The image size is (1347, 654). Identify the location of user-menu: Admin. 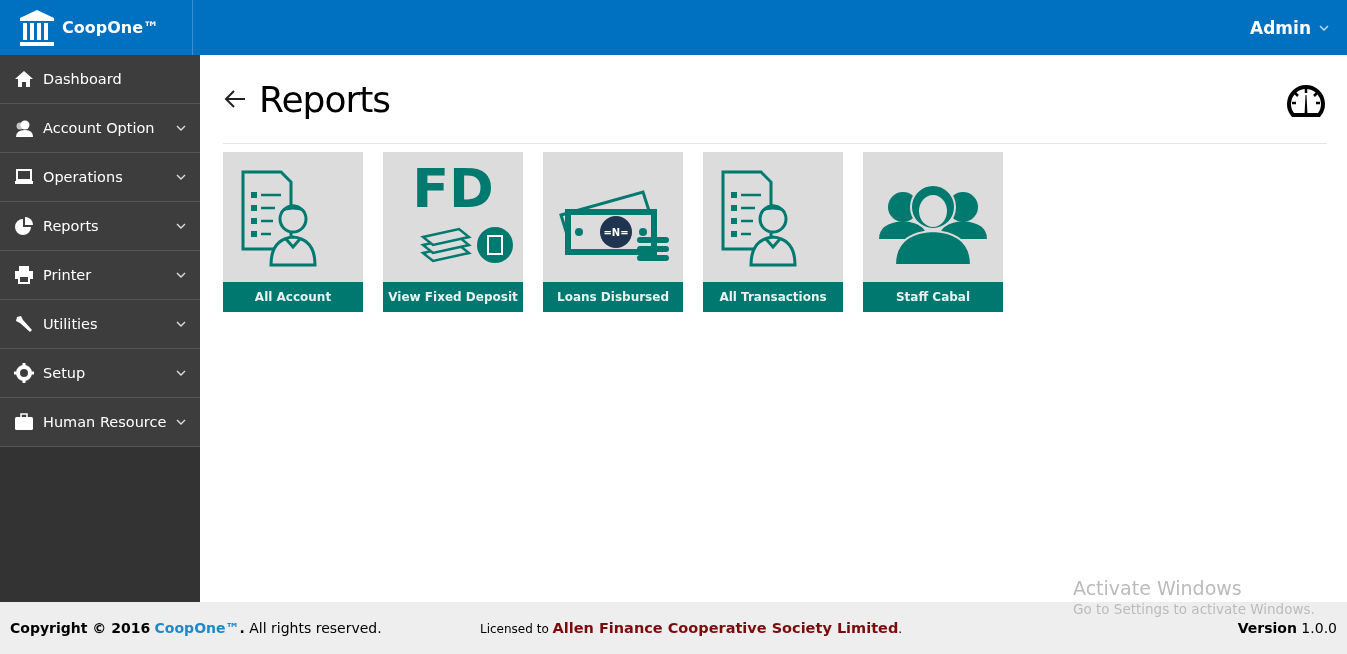
(1289, 27).